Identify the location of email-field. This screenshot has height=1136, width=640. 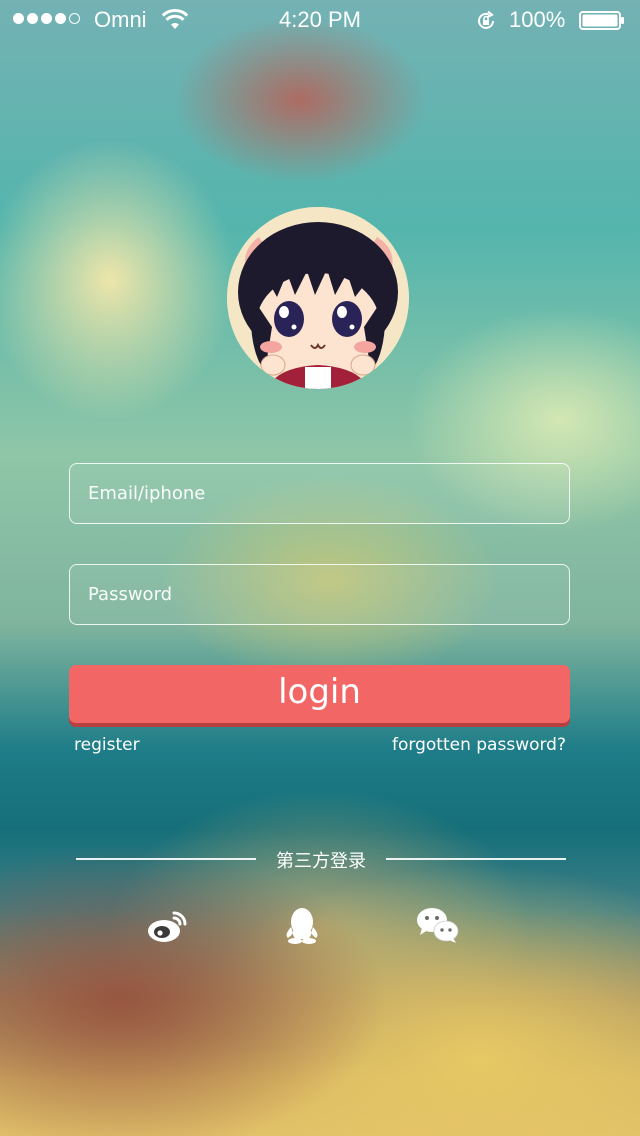
(319, 493).